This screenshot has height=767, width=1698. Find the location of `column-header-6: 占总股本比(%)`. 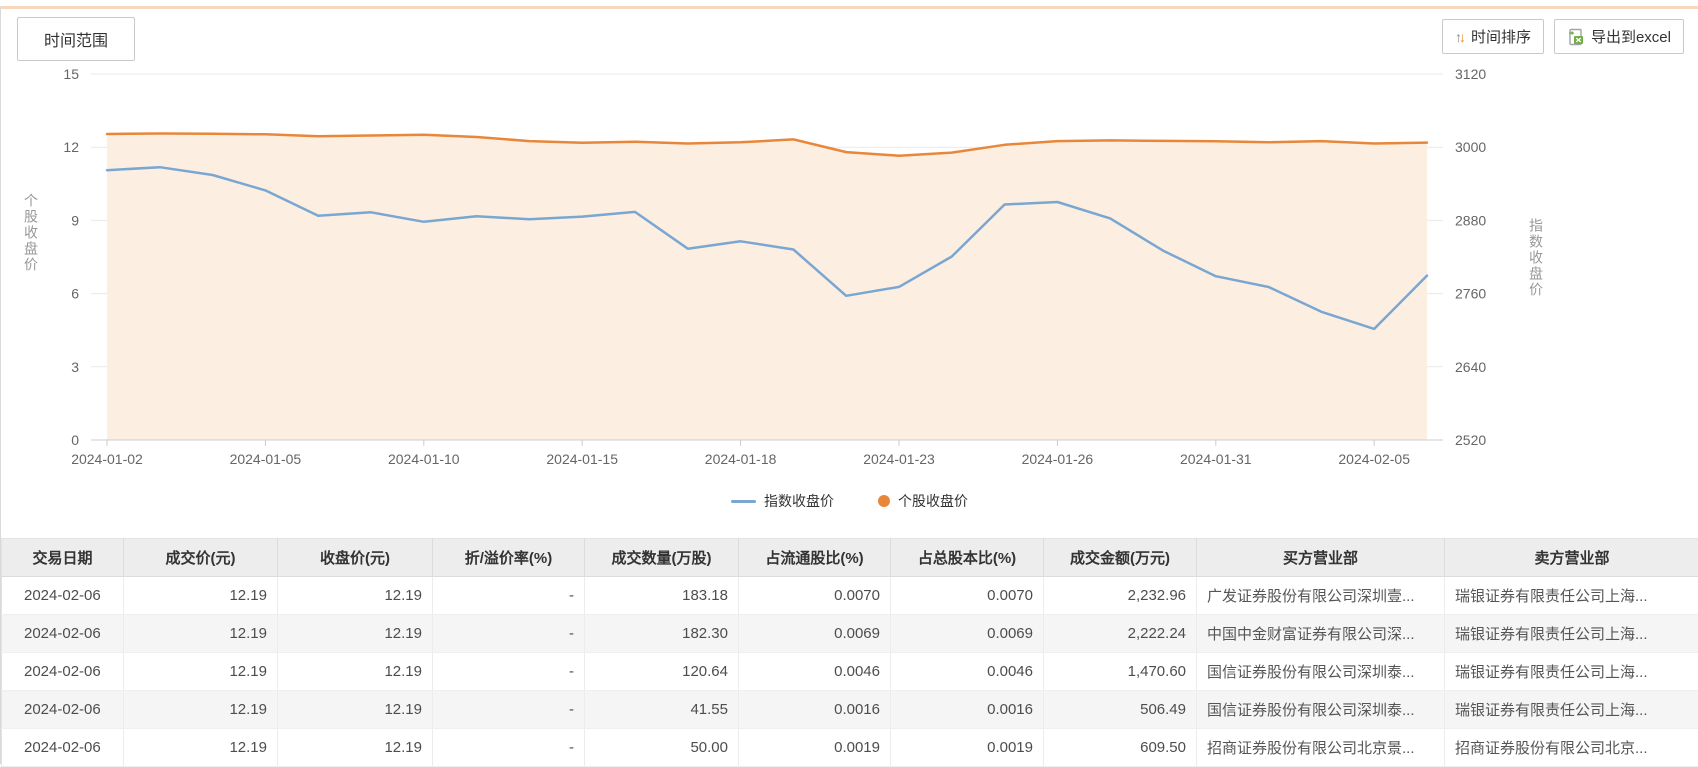

column-header-6: 占总股本比(%) is located at coordinates (967, 558).